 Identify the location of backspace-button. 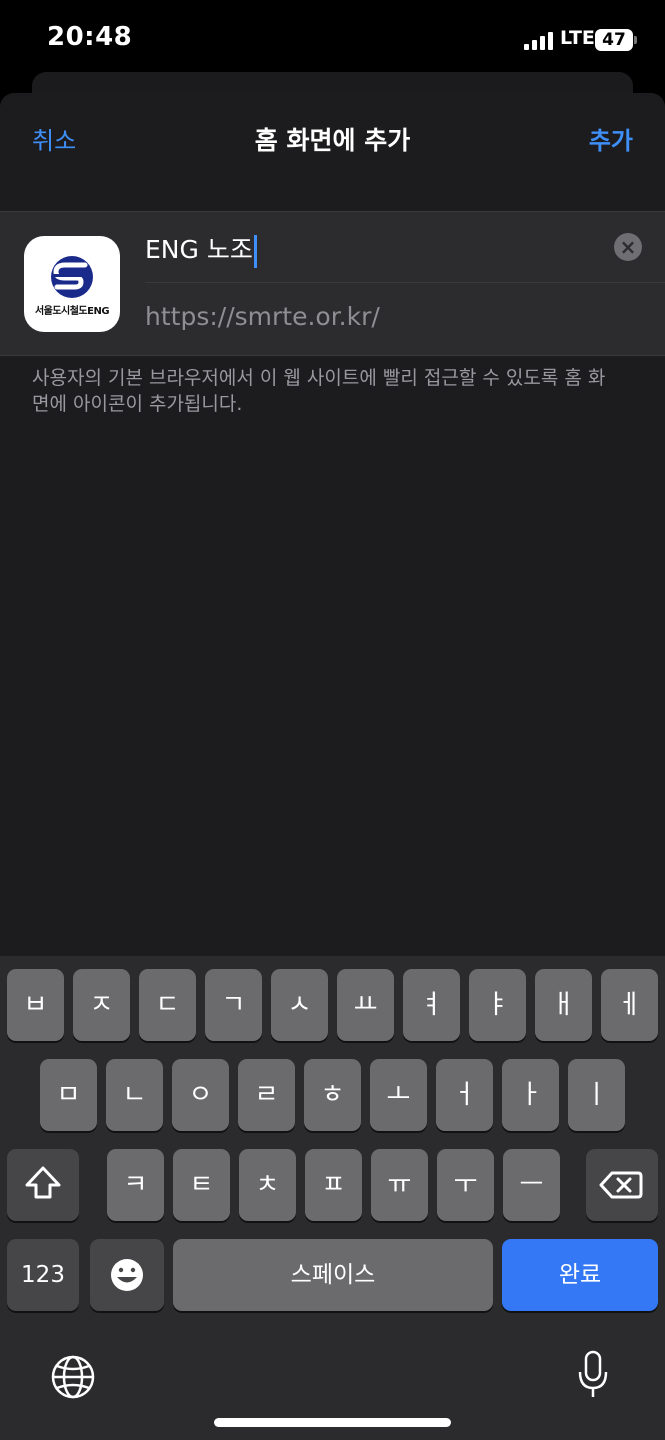
(622, 1185).